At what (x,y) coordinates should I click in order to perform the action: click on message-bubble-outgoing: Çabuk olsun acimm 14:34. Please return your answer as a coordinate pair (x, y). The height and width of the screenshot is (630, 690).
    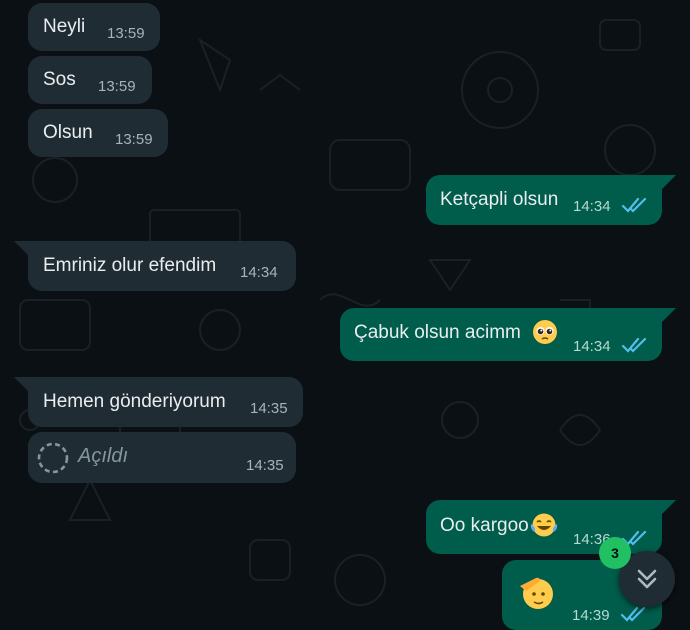
    Looking at the image, I should click on (508, 334).